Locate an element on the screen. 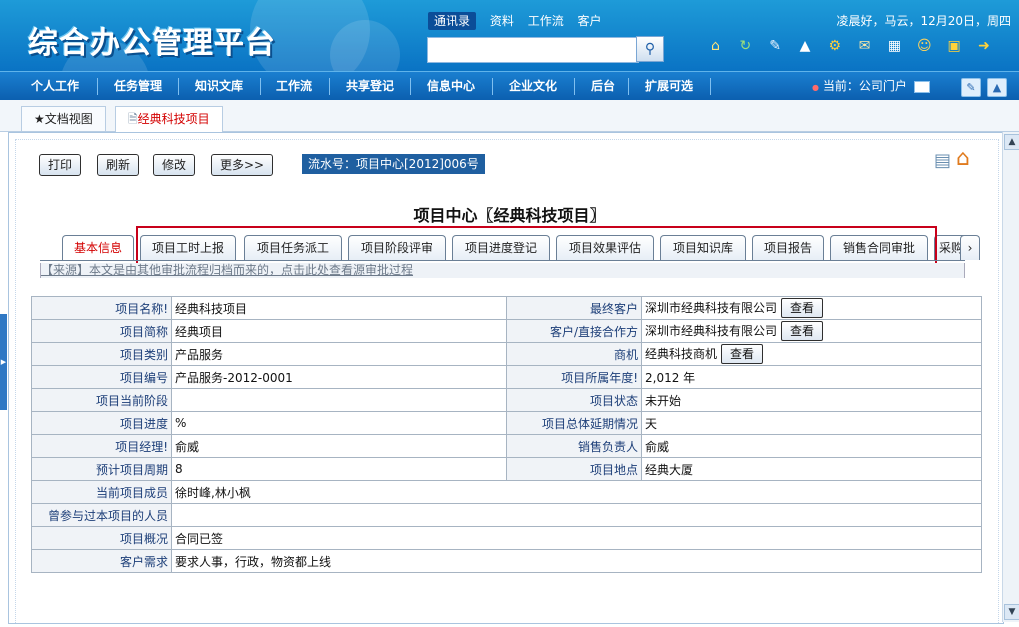 Image resolution: width=1019 pixels, height=627 pixels. field-label: 客户/直接合作方 is located at coordinates (574, 331).